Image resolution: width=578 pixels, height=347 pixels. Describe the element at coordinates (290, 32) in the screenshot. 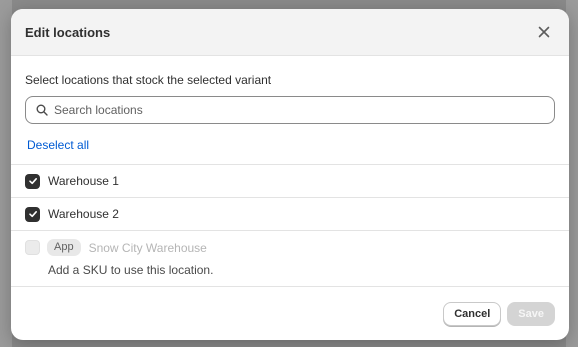

I see `modal-header: Edit locations` at that location.